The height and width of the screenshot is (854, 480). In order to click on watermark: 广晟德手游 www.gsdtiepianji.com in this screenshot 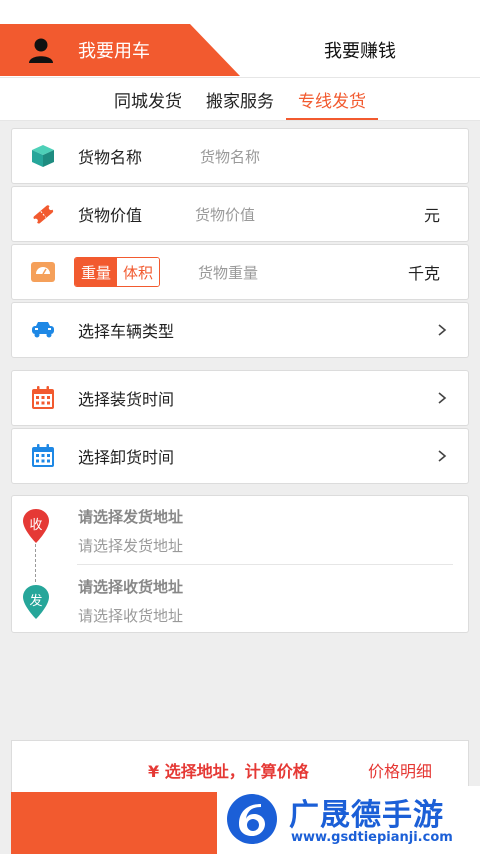, I will do `click(348, 820)`.